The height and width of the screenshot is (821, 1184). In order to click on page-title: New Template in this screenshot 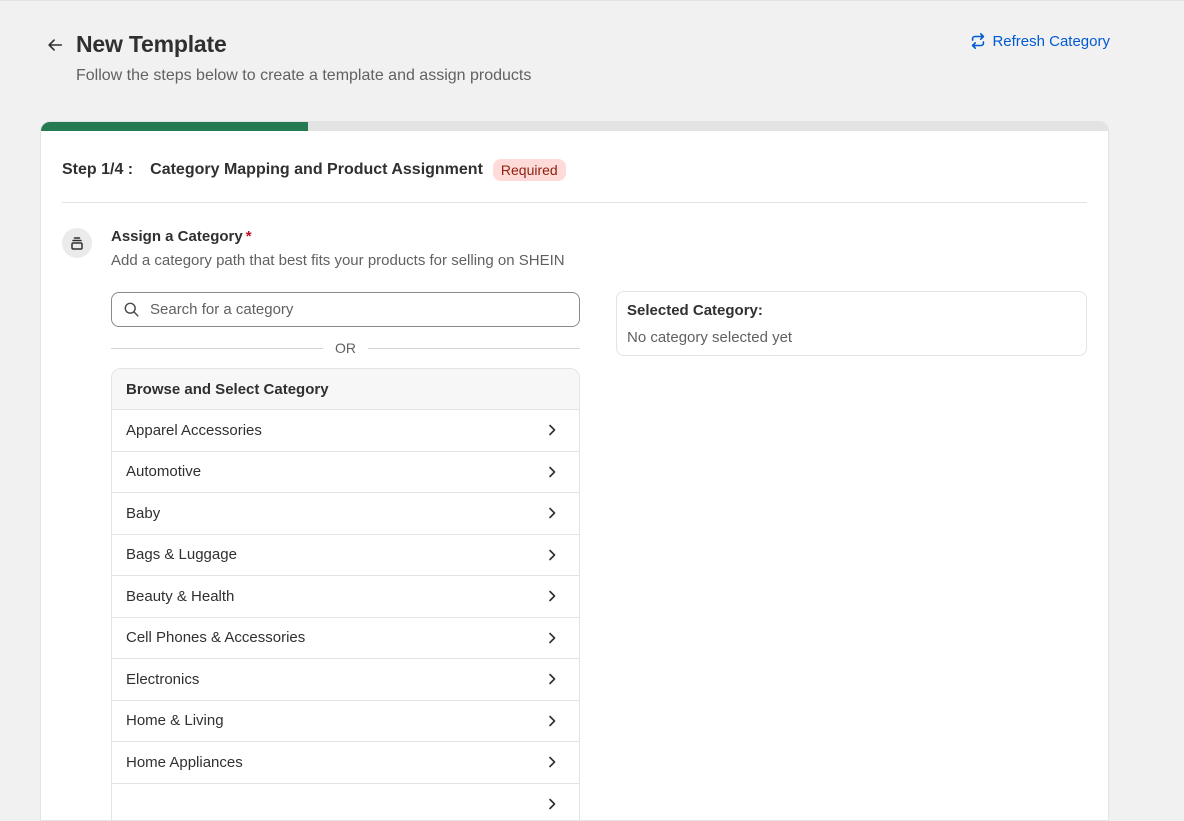, I will do `click(151, 44)`.